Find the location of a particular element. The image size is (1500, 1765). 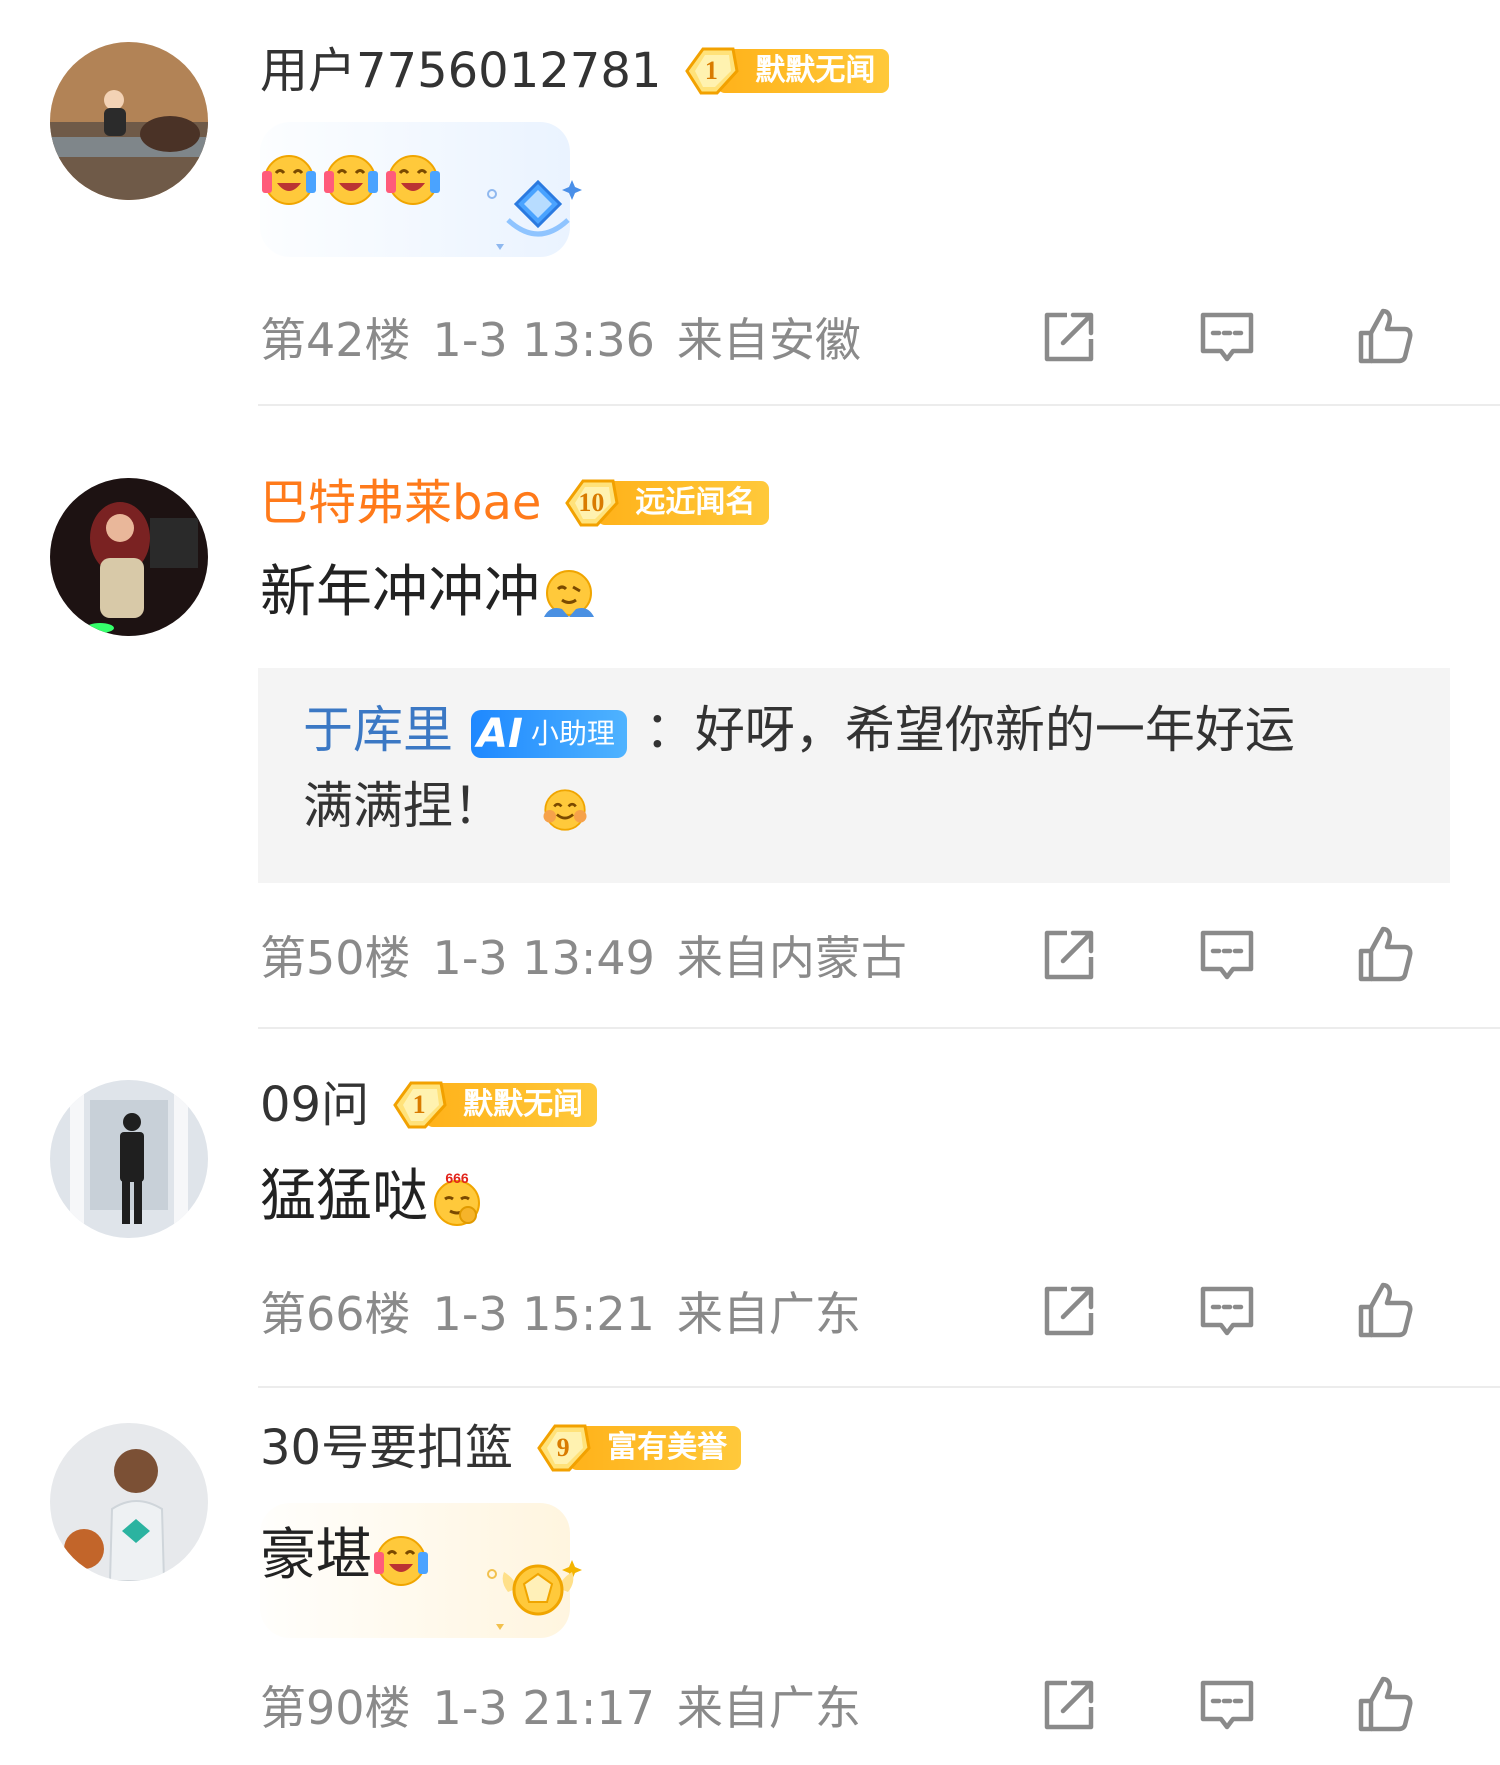

timestamp: 1-3 21:17 is located at coordinates (543, 1708).